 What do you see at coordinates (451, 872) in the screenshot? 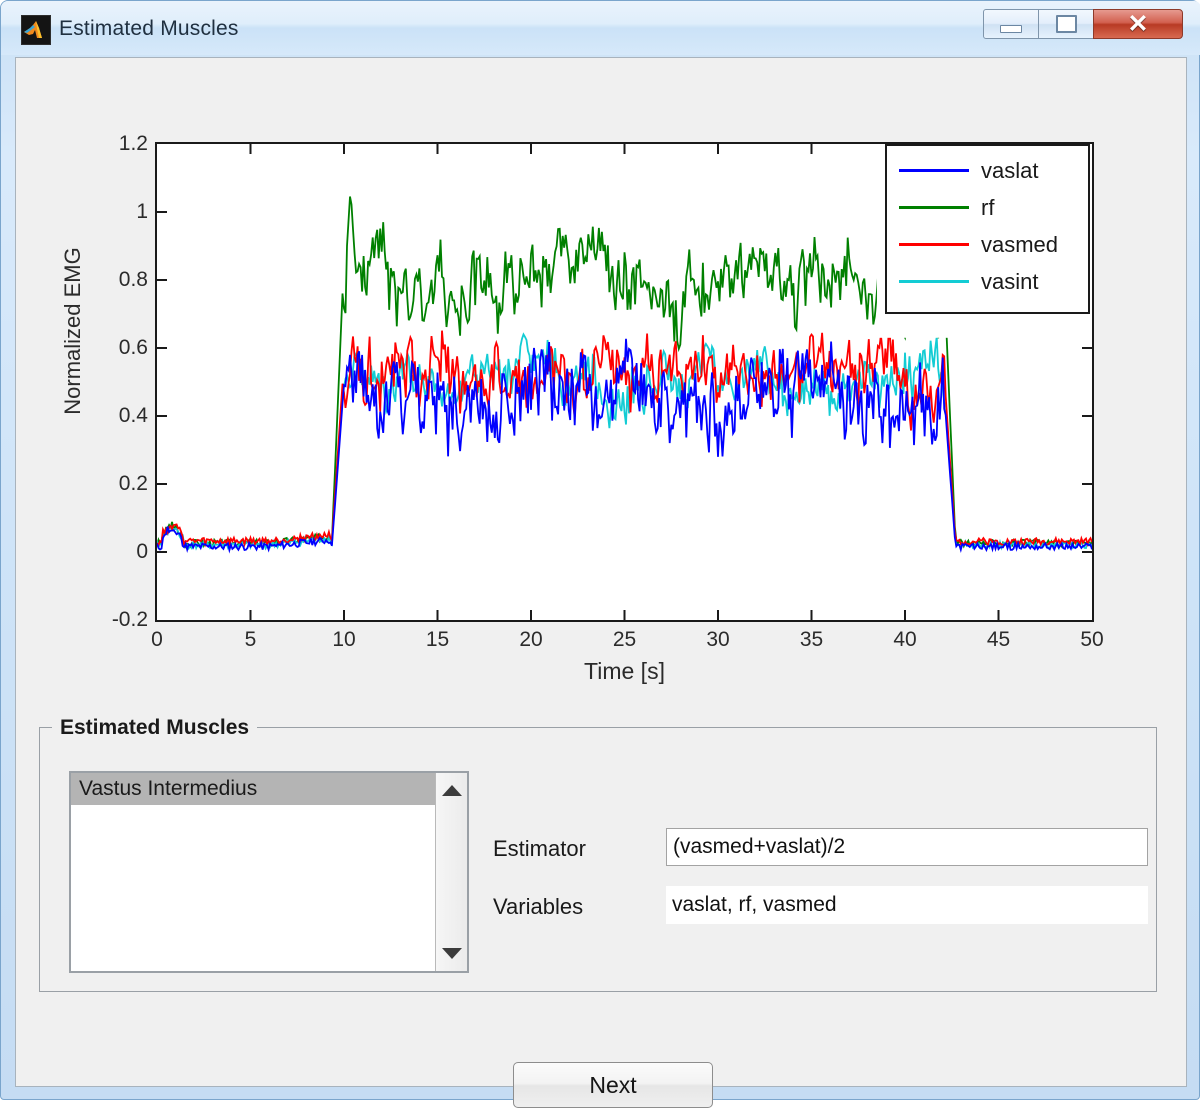
I see `listbox-scrollbar` at bounding box center [451, 872].